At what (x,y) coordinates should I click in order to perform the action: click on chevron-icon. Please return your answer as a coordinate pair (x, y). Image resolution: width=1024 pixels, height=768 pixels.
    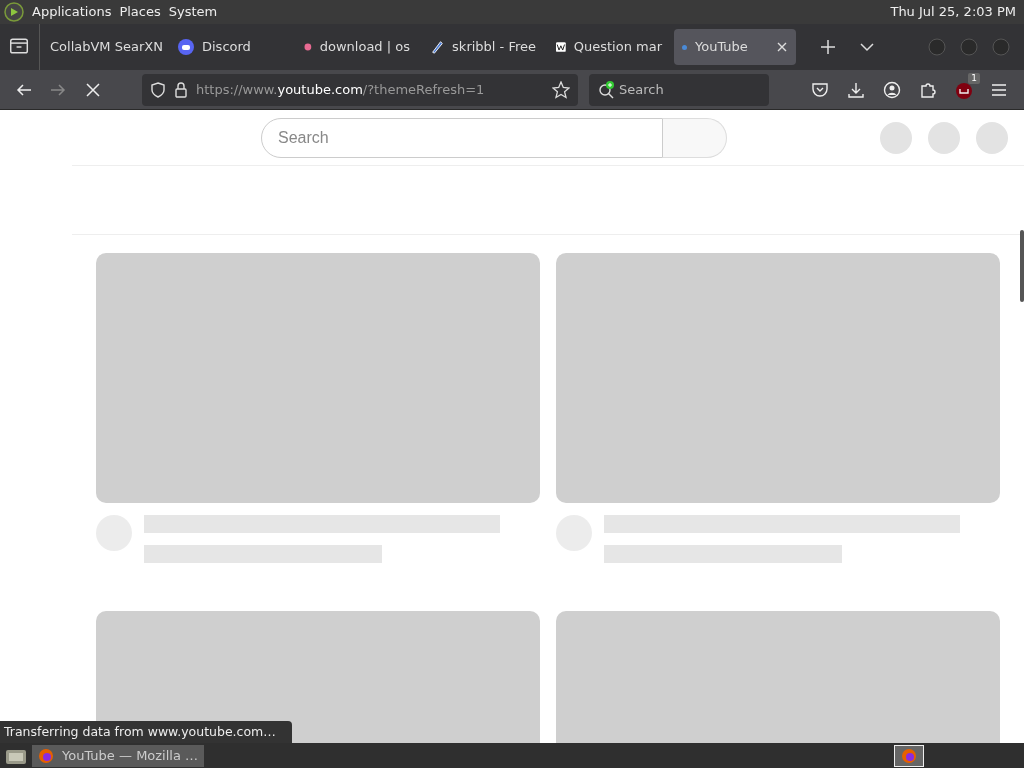
    Looking at the image, I should click on (867, 47).